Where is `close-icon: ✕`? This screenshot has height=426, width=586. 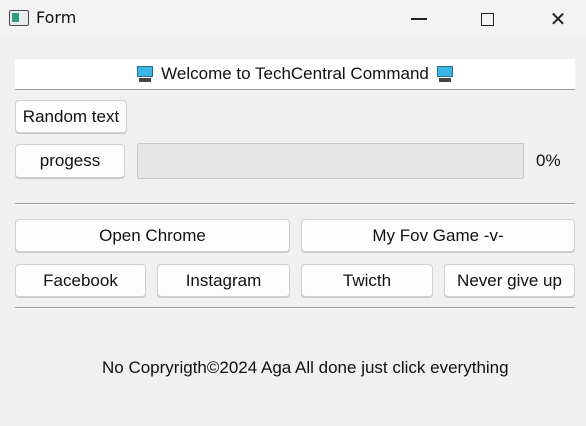
close-icon: ✕ is located at coordinates (558, 19).